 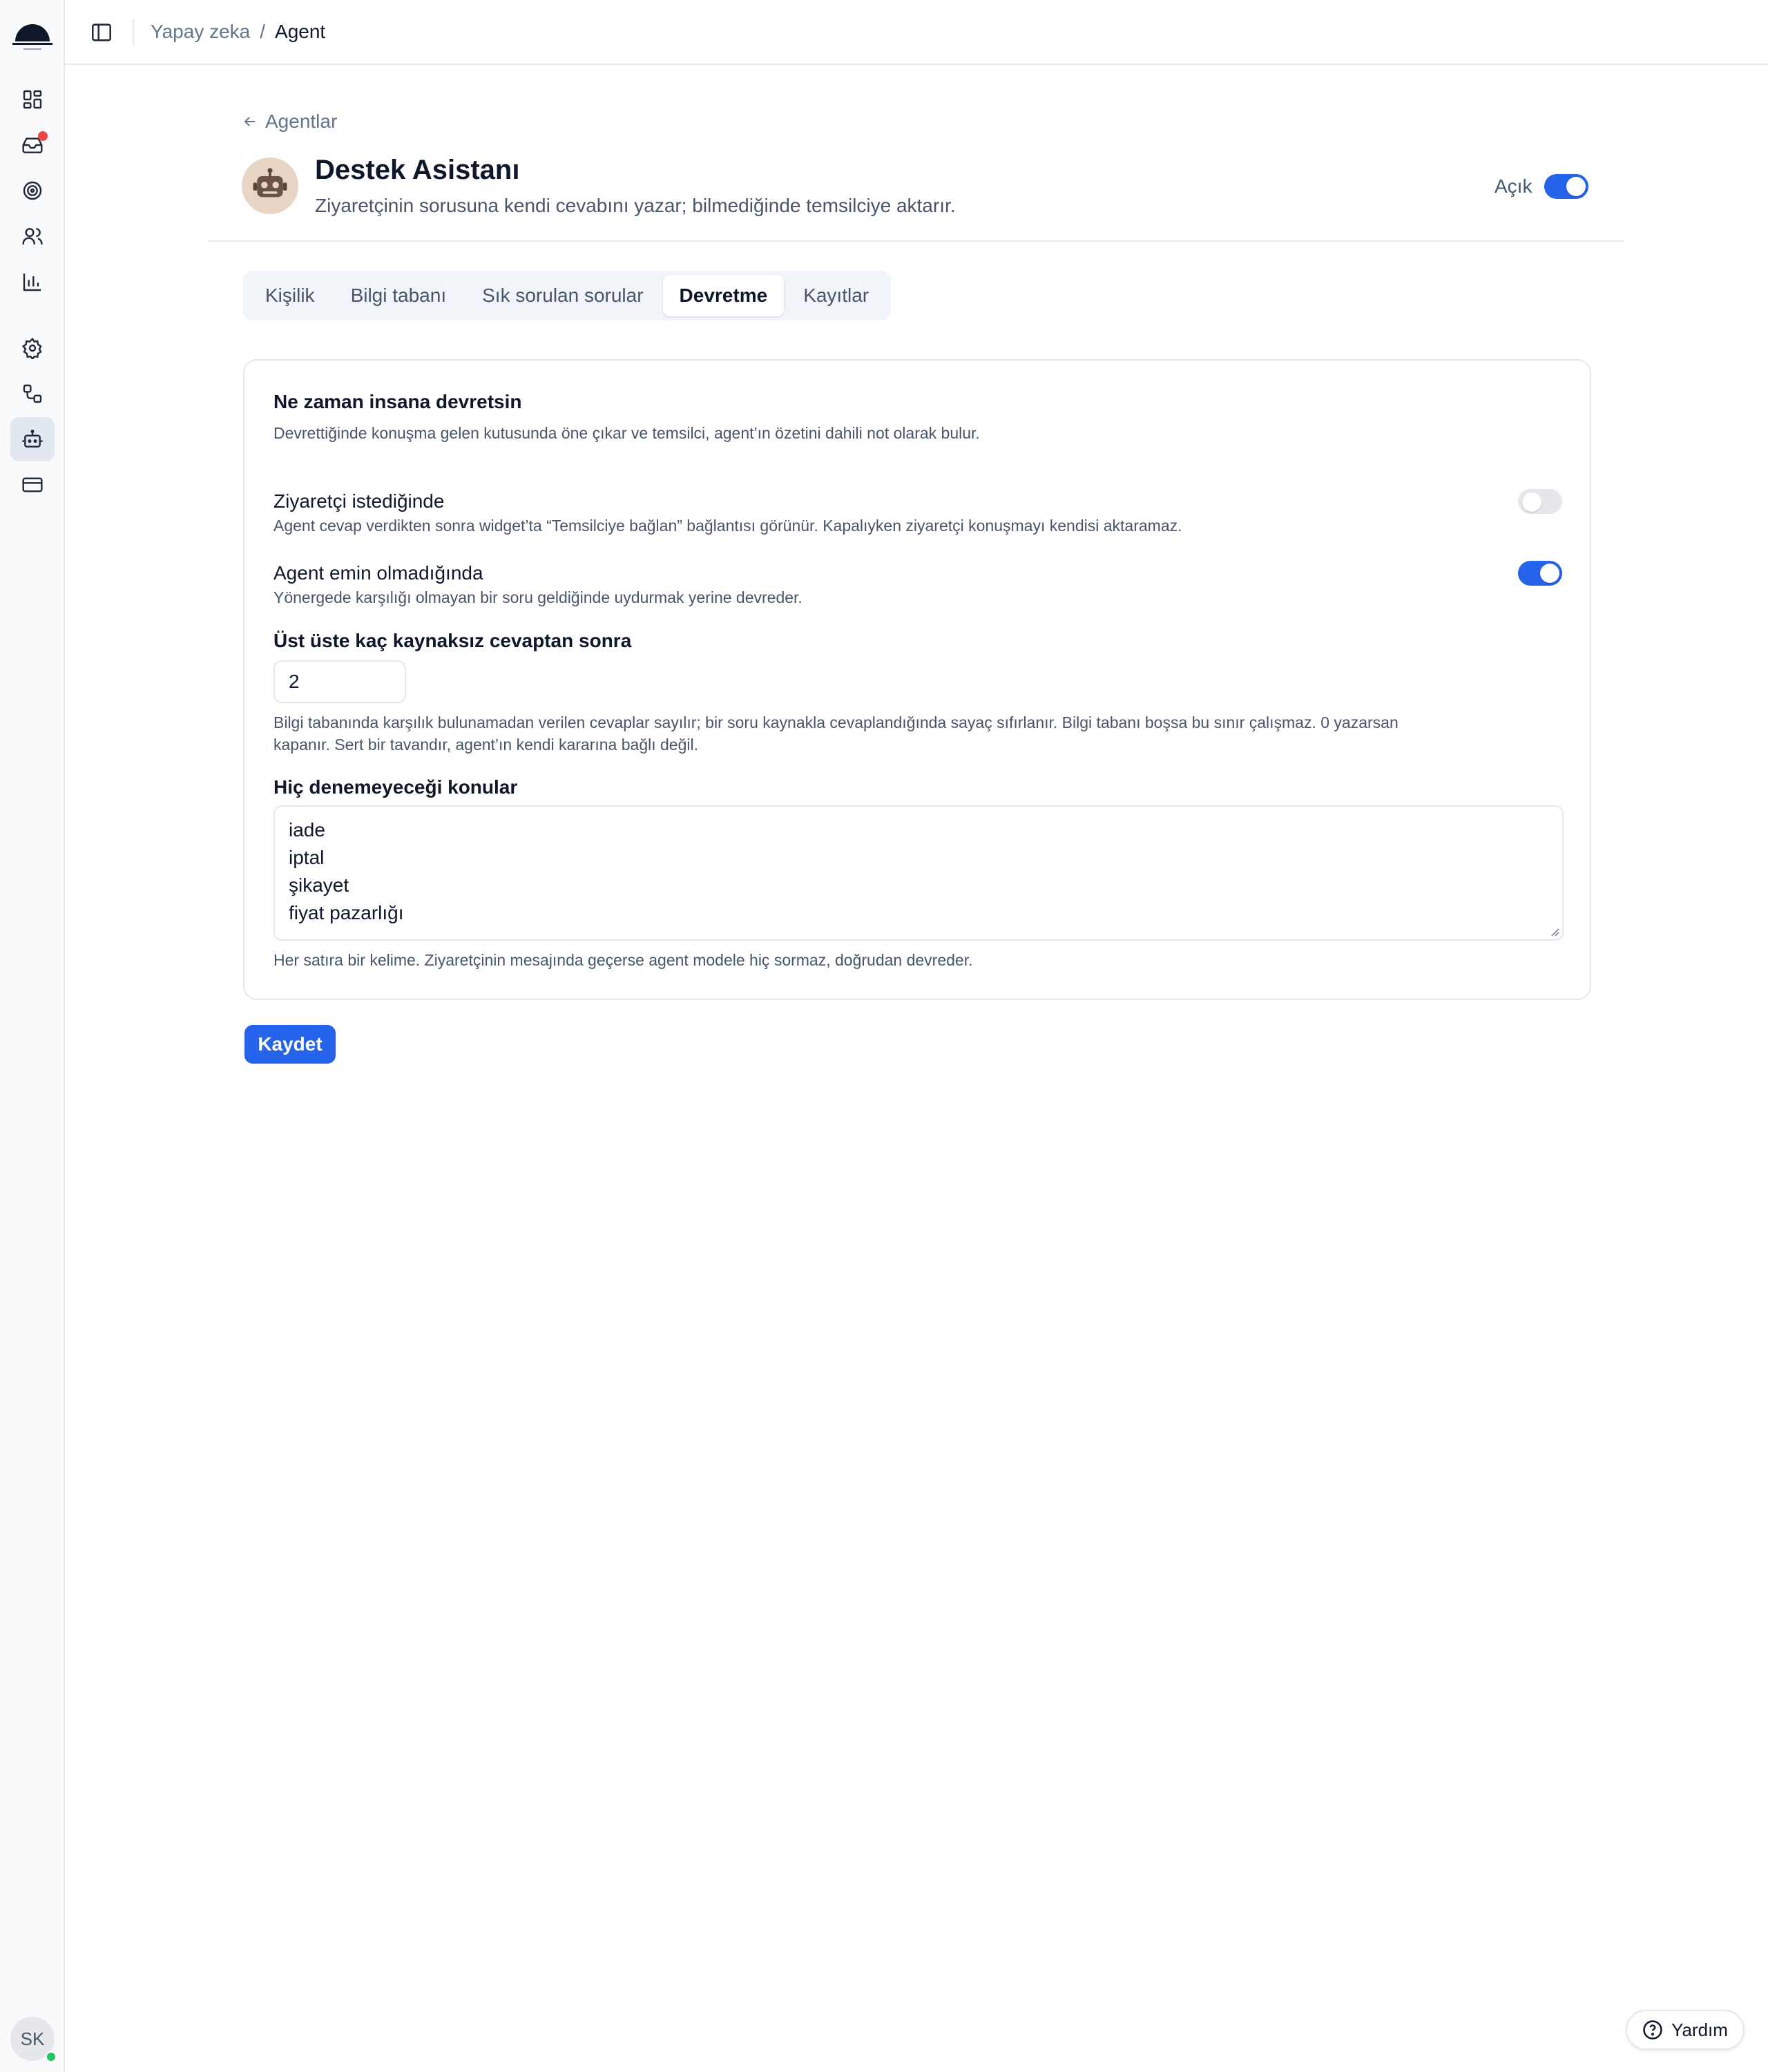 I want to click on agent-status-label: Açık, so click(x=1513, y=186).